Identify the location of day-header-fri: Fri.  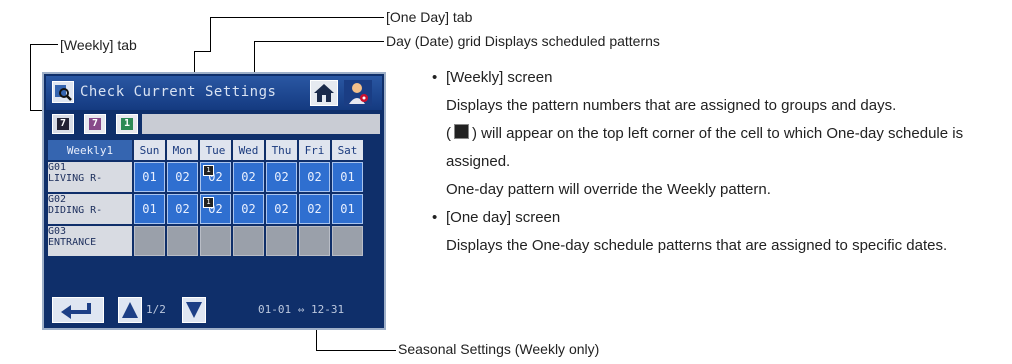
(314, 150).